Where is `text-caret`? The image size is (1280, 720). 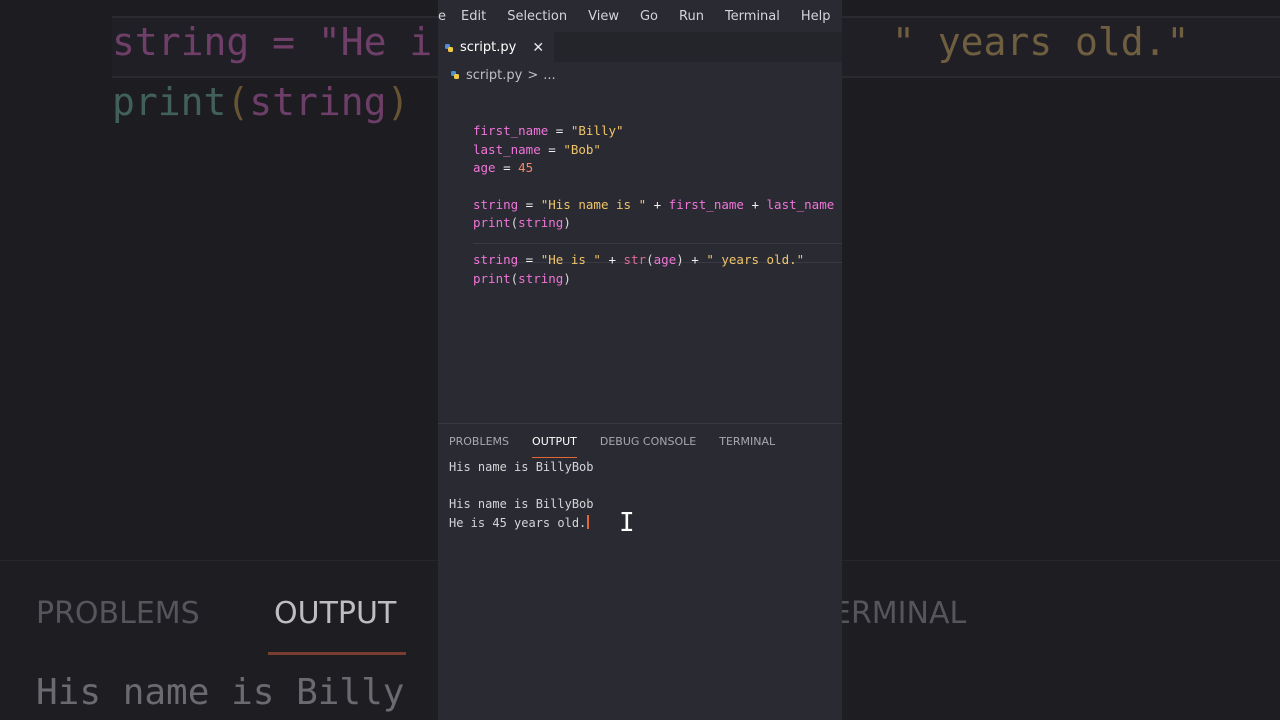 text-caret is located at coordinates (588, 521).